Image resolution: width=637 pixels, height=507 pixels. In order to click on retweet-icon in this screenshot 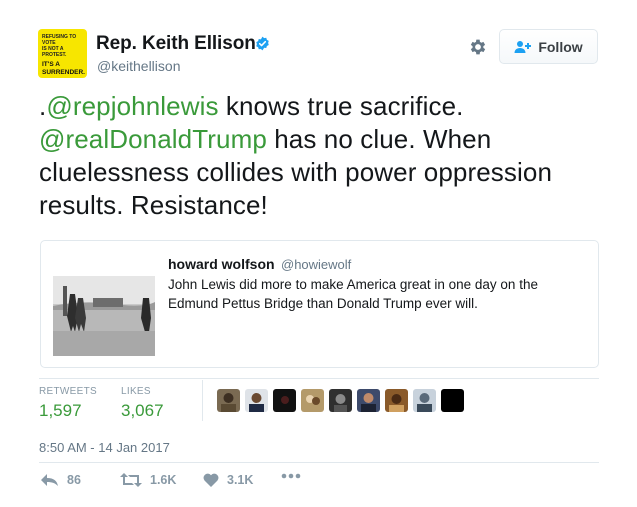, I will do `click(131, 480)`.